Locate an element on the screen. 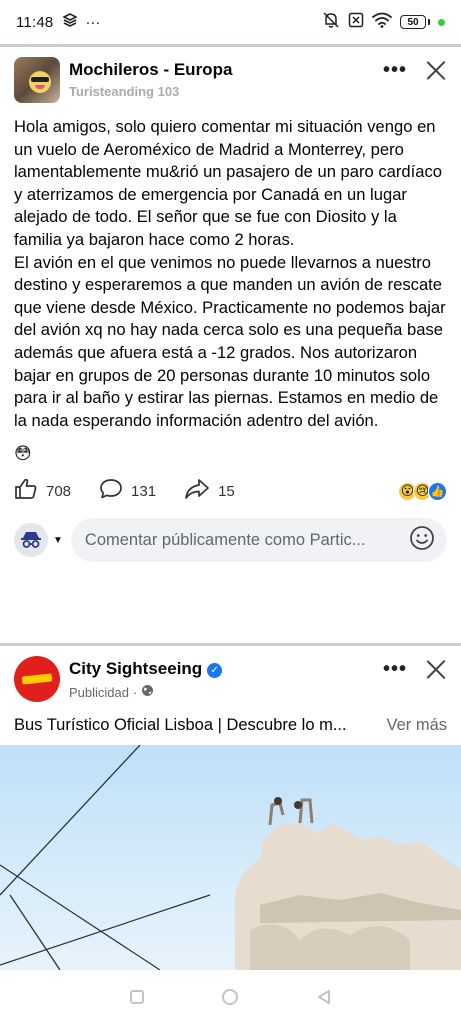  group-name: Mochileros - Europa is located at coordinates (226, 70).